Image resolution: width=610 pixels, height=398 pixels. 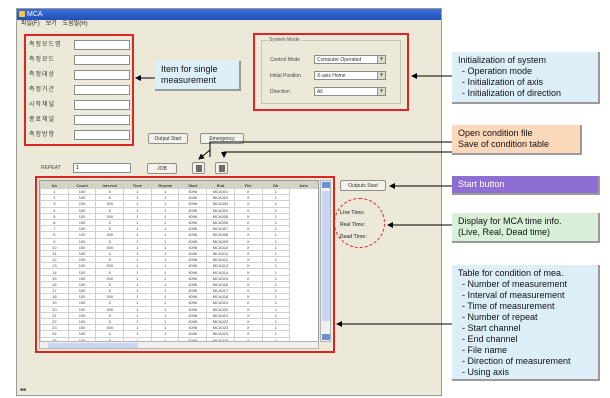 I want to click on arrow-condition-line, so click(x=330, y=149).